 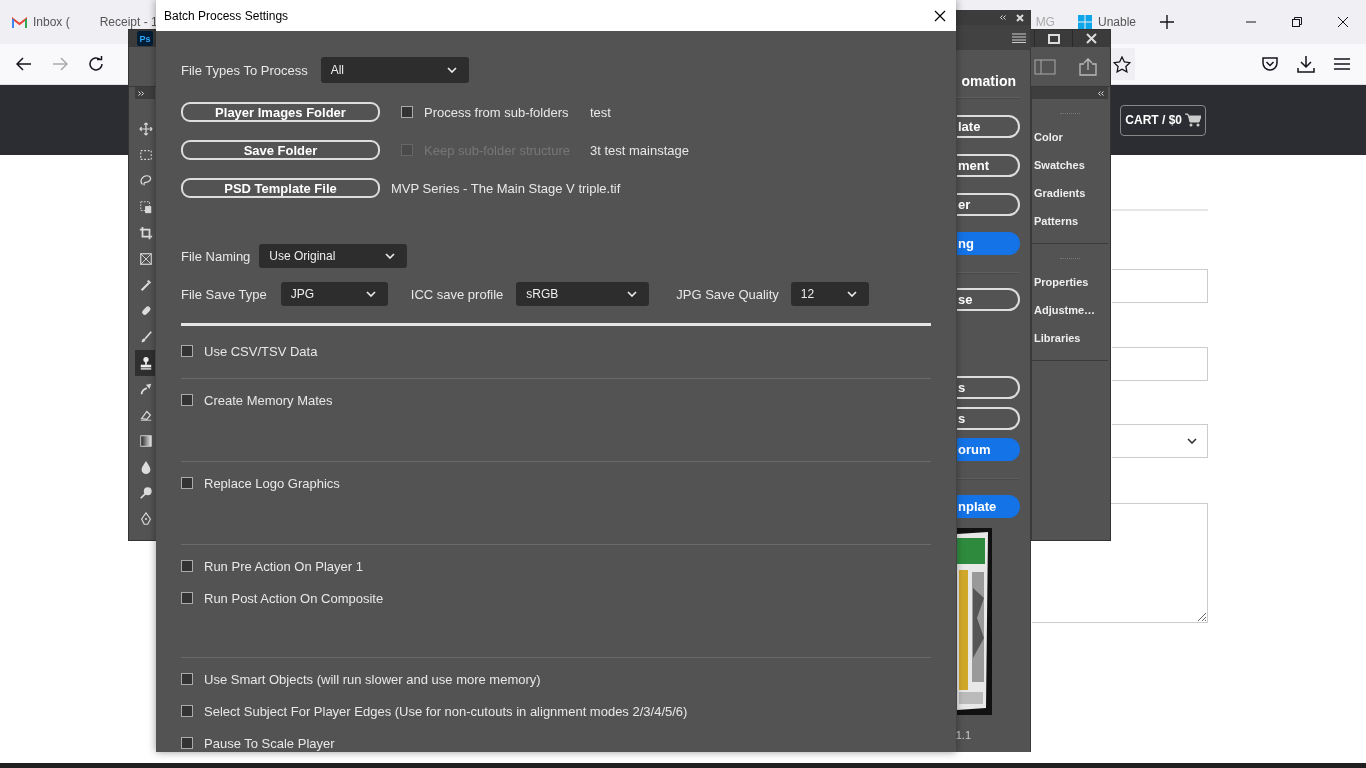 I want to click on stamp-tool-icon, so click(x=146, y=363).